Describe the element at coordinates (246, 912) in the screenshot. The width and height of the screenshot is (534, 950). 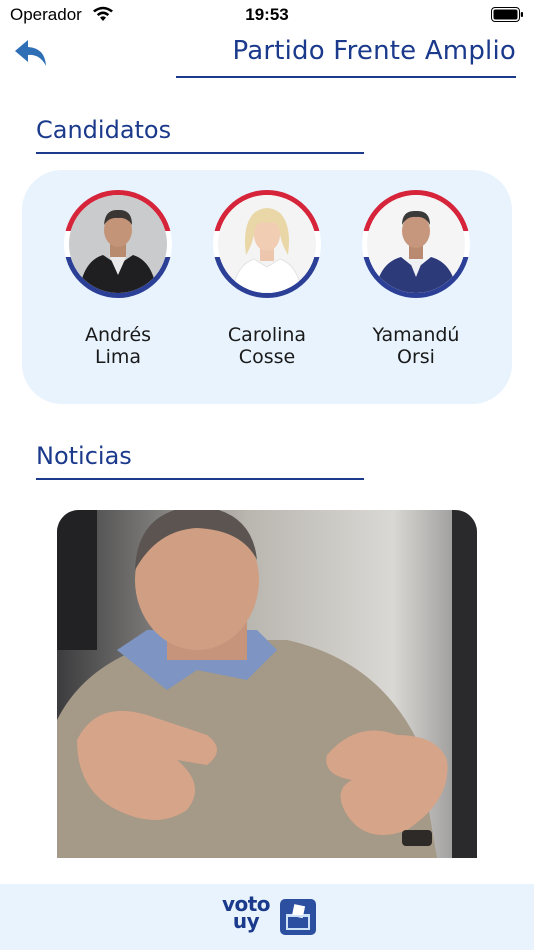
I see `logo-wordmark: voto uy` at that location.